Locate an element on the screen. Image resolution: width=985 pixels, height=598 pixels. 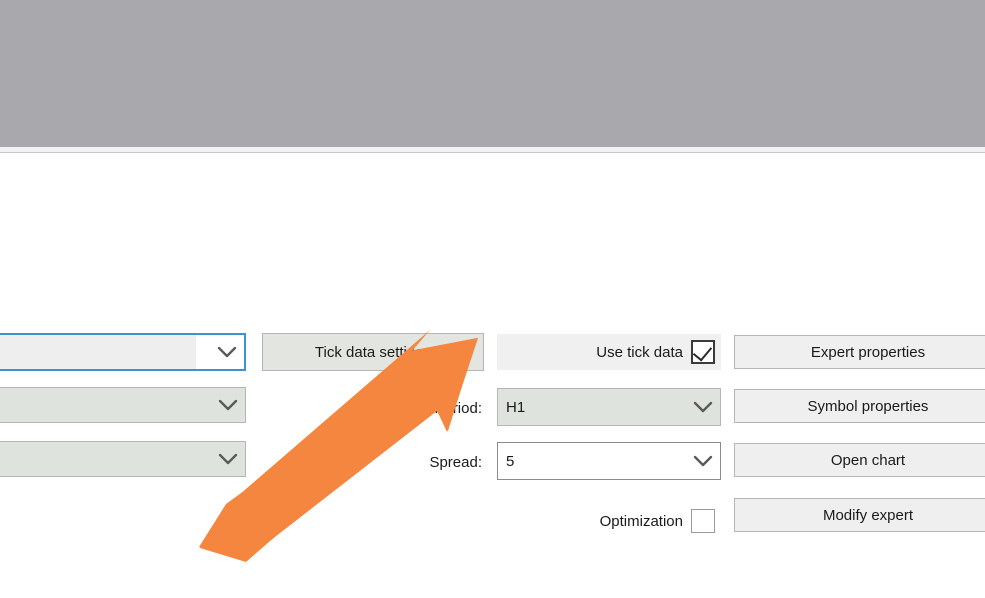
period-label: Period: is located at coordinates (458, 408).